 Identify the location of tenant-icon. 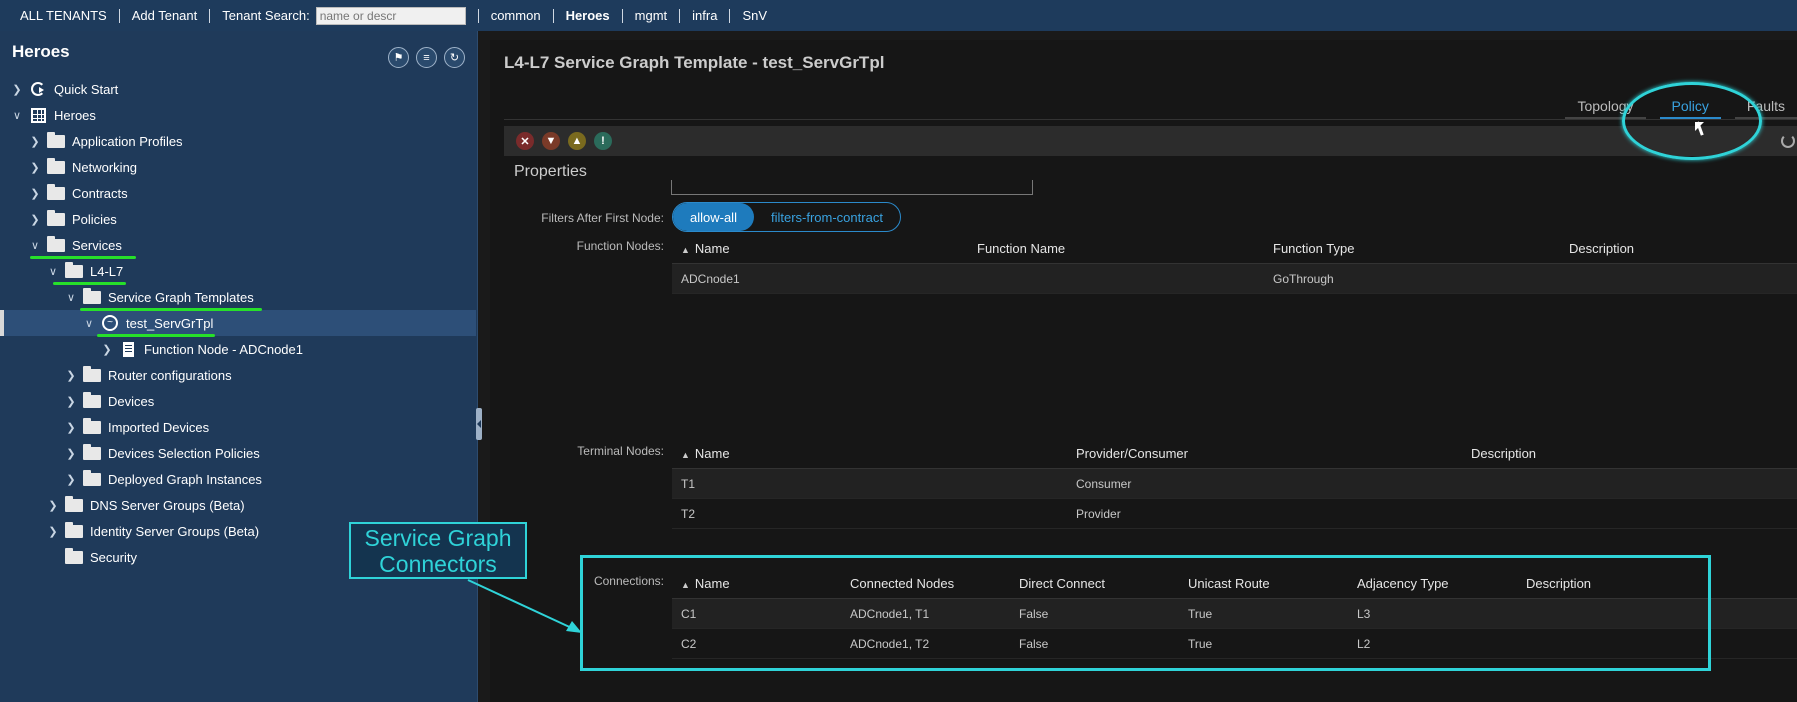
(38, 115).